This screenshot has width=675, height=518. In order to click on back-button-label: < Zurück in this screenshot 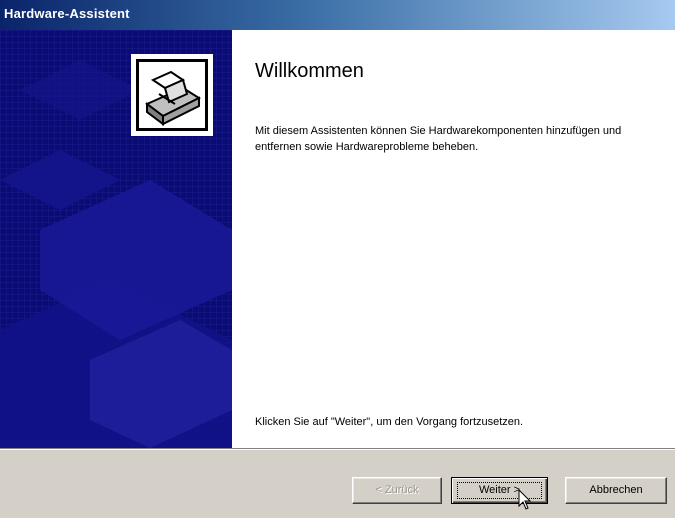, I will do `click(397, 490)`.